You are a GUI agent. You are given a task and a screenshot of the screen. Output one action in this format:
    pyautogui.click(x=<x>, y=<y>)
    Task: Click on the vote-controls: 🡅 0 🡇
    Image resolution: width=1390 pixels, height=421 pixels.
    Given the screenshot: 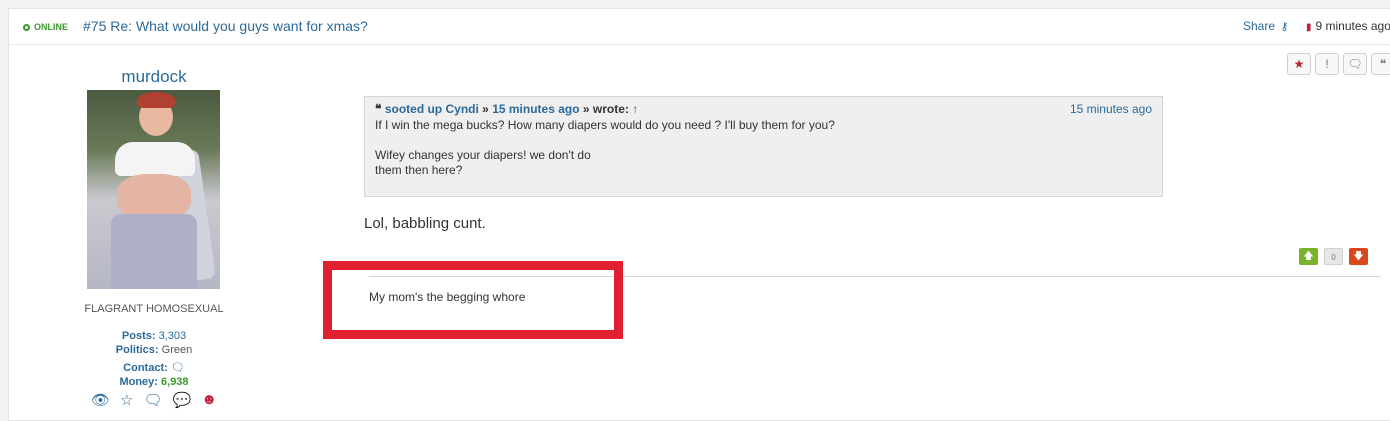 What is the action you would take?
    pyautogui.click(x=1333, y=256)
    